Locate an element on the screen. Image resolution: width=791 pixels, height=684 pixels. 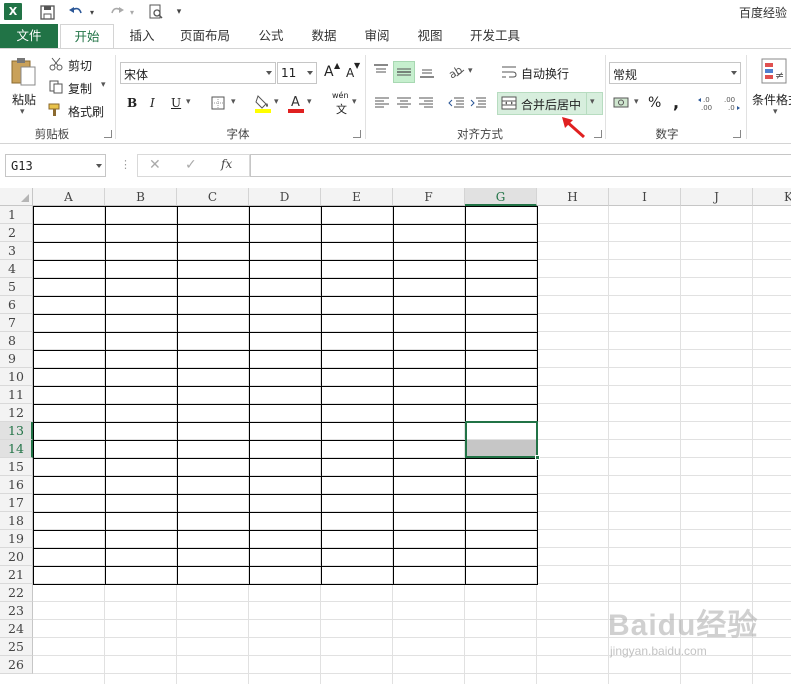
shrink-font-button: A is located at coordinates (350, 73).